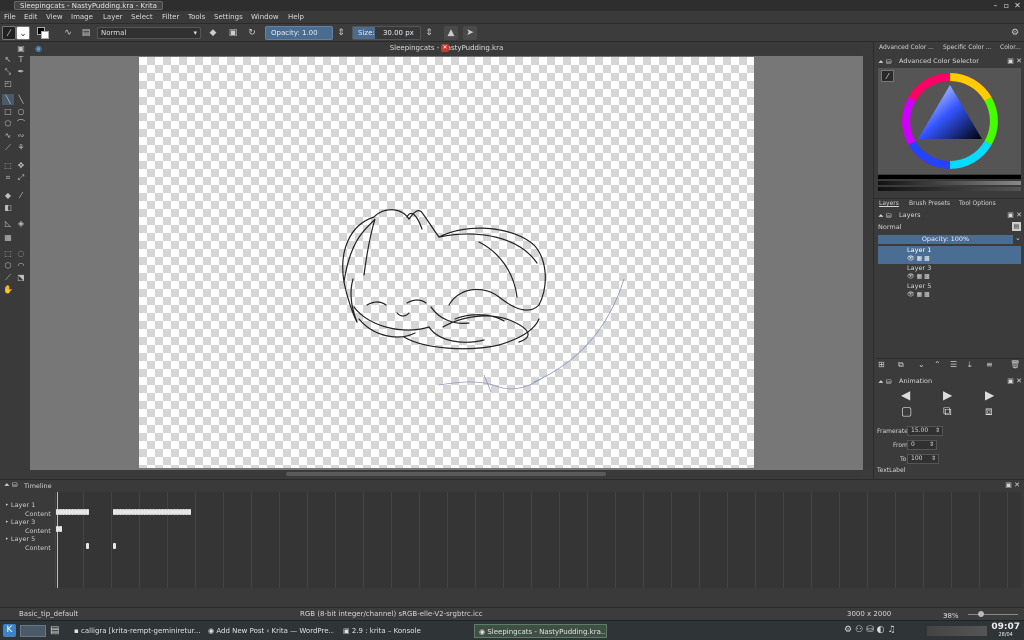 Image resolution: width=1024 pixels, height=640 pixels. Describe the element at coordinates (937, 364) in the screenshot. I see `move-up-icon: ⌃` at that location.